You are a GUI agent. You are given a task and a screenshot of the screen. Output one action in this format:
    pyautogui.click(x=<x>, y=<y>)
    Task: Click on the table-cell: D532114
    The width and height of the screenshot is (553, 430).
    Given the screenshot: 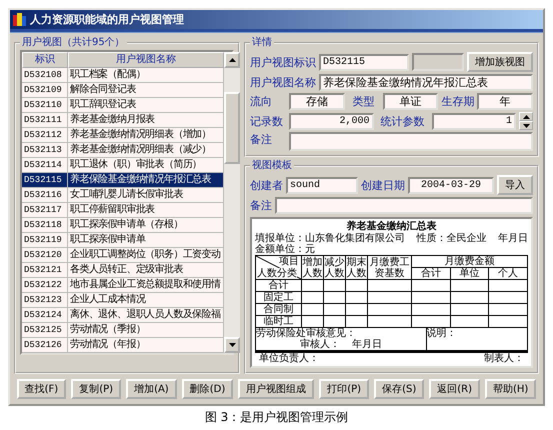 What is the action you would take?
    pyautogui.click(x=45, y=165)
    